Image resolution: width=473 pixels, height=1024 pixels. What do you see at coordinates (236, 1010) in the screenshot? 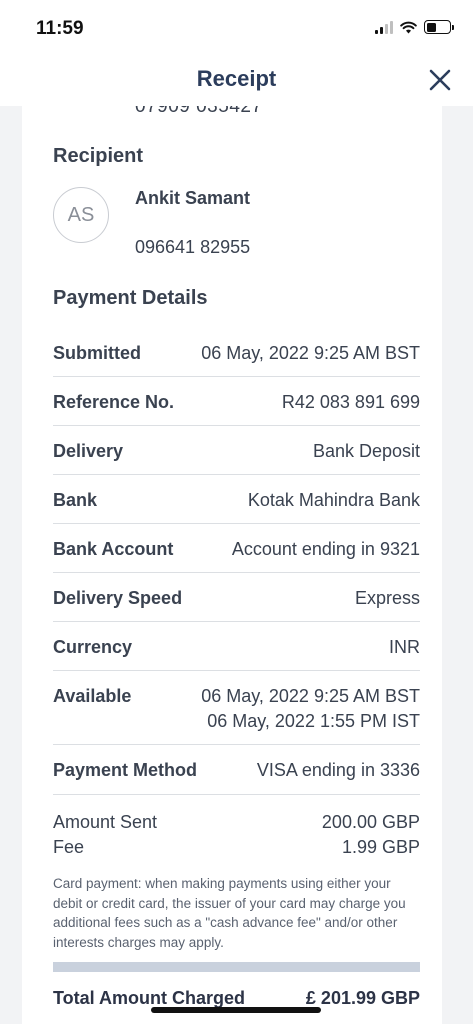
I see `home-indicator` at bounding box center [236, 1010].